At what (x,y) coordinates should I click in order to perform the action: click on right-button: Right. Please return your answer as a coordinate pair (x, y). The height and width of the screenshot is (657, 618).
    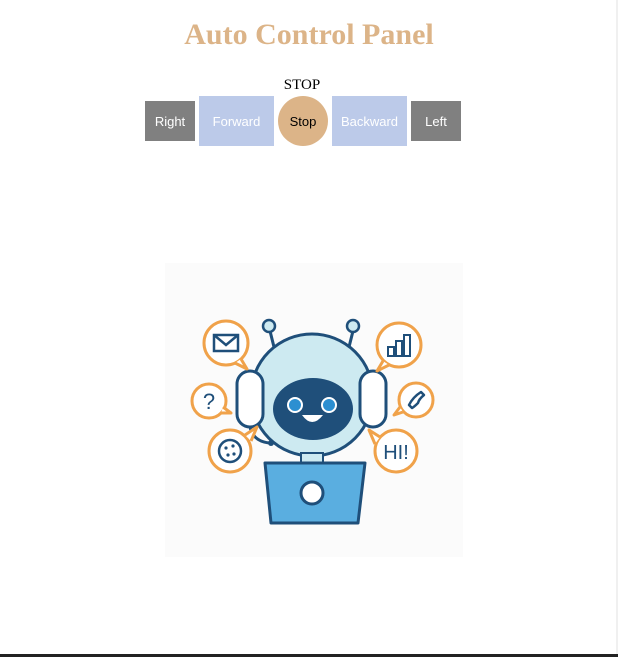
    Looking at the image, I should click on (170, 121).